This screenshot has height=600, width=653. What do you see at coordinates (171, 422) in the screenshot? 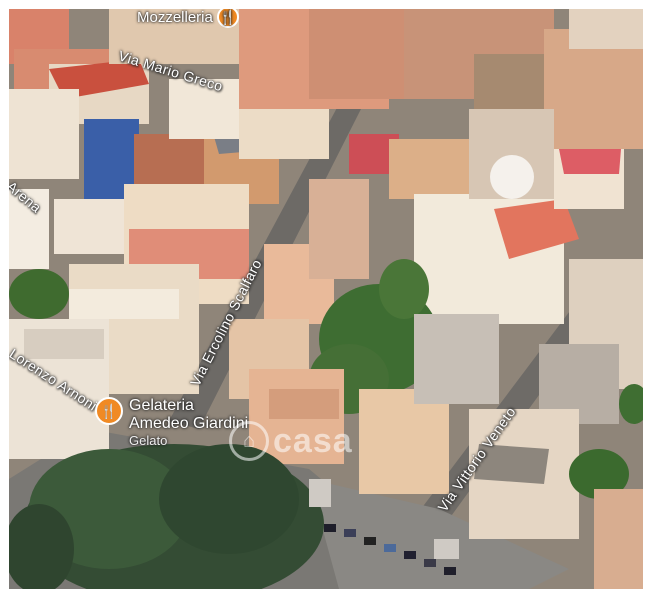
I see `poi-gelateria: 🍴 Gelateria Amedeo Giardini Gelato` at bounding box center [171, 422].